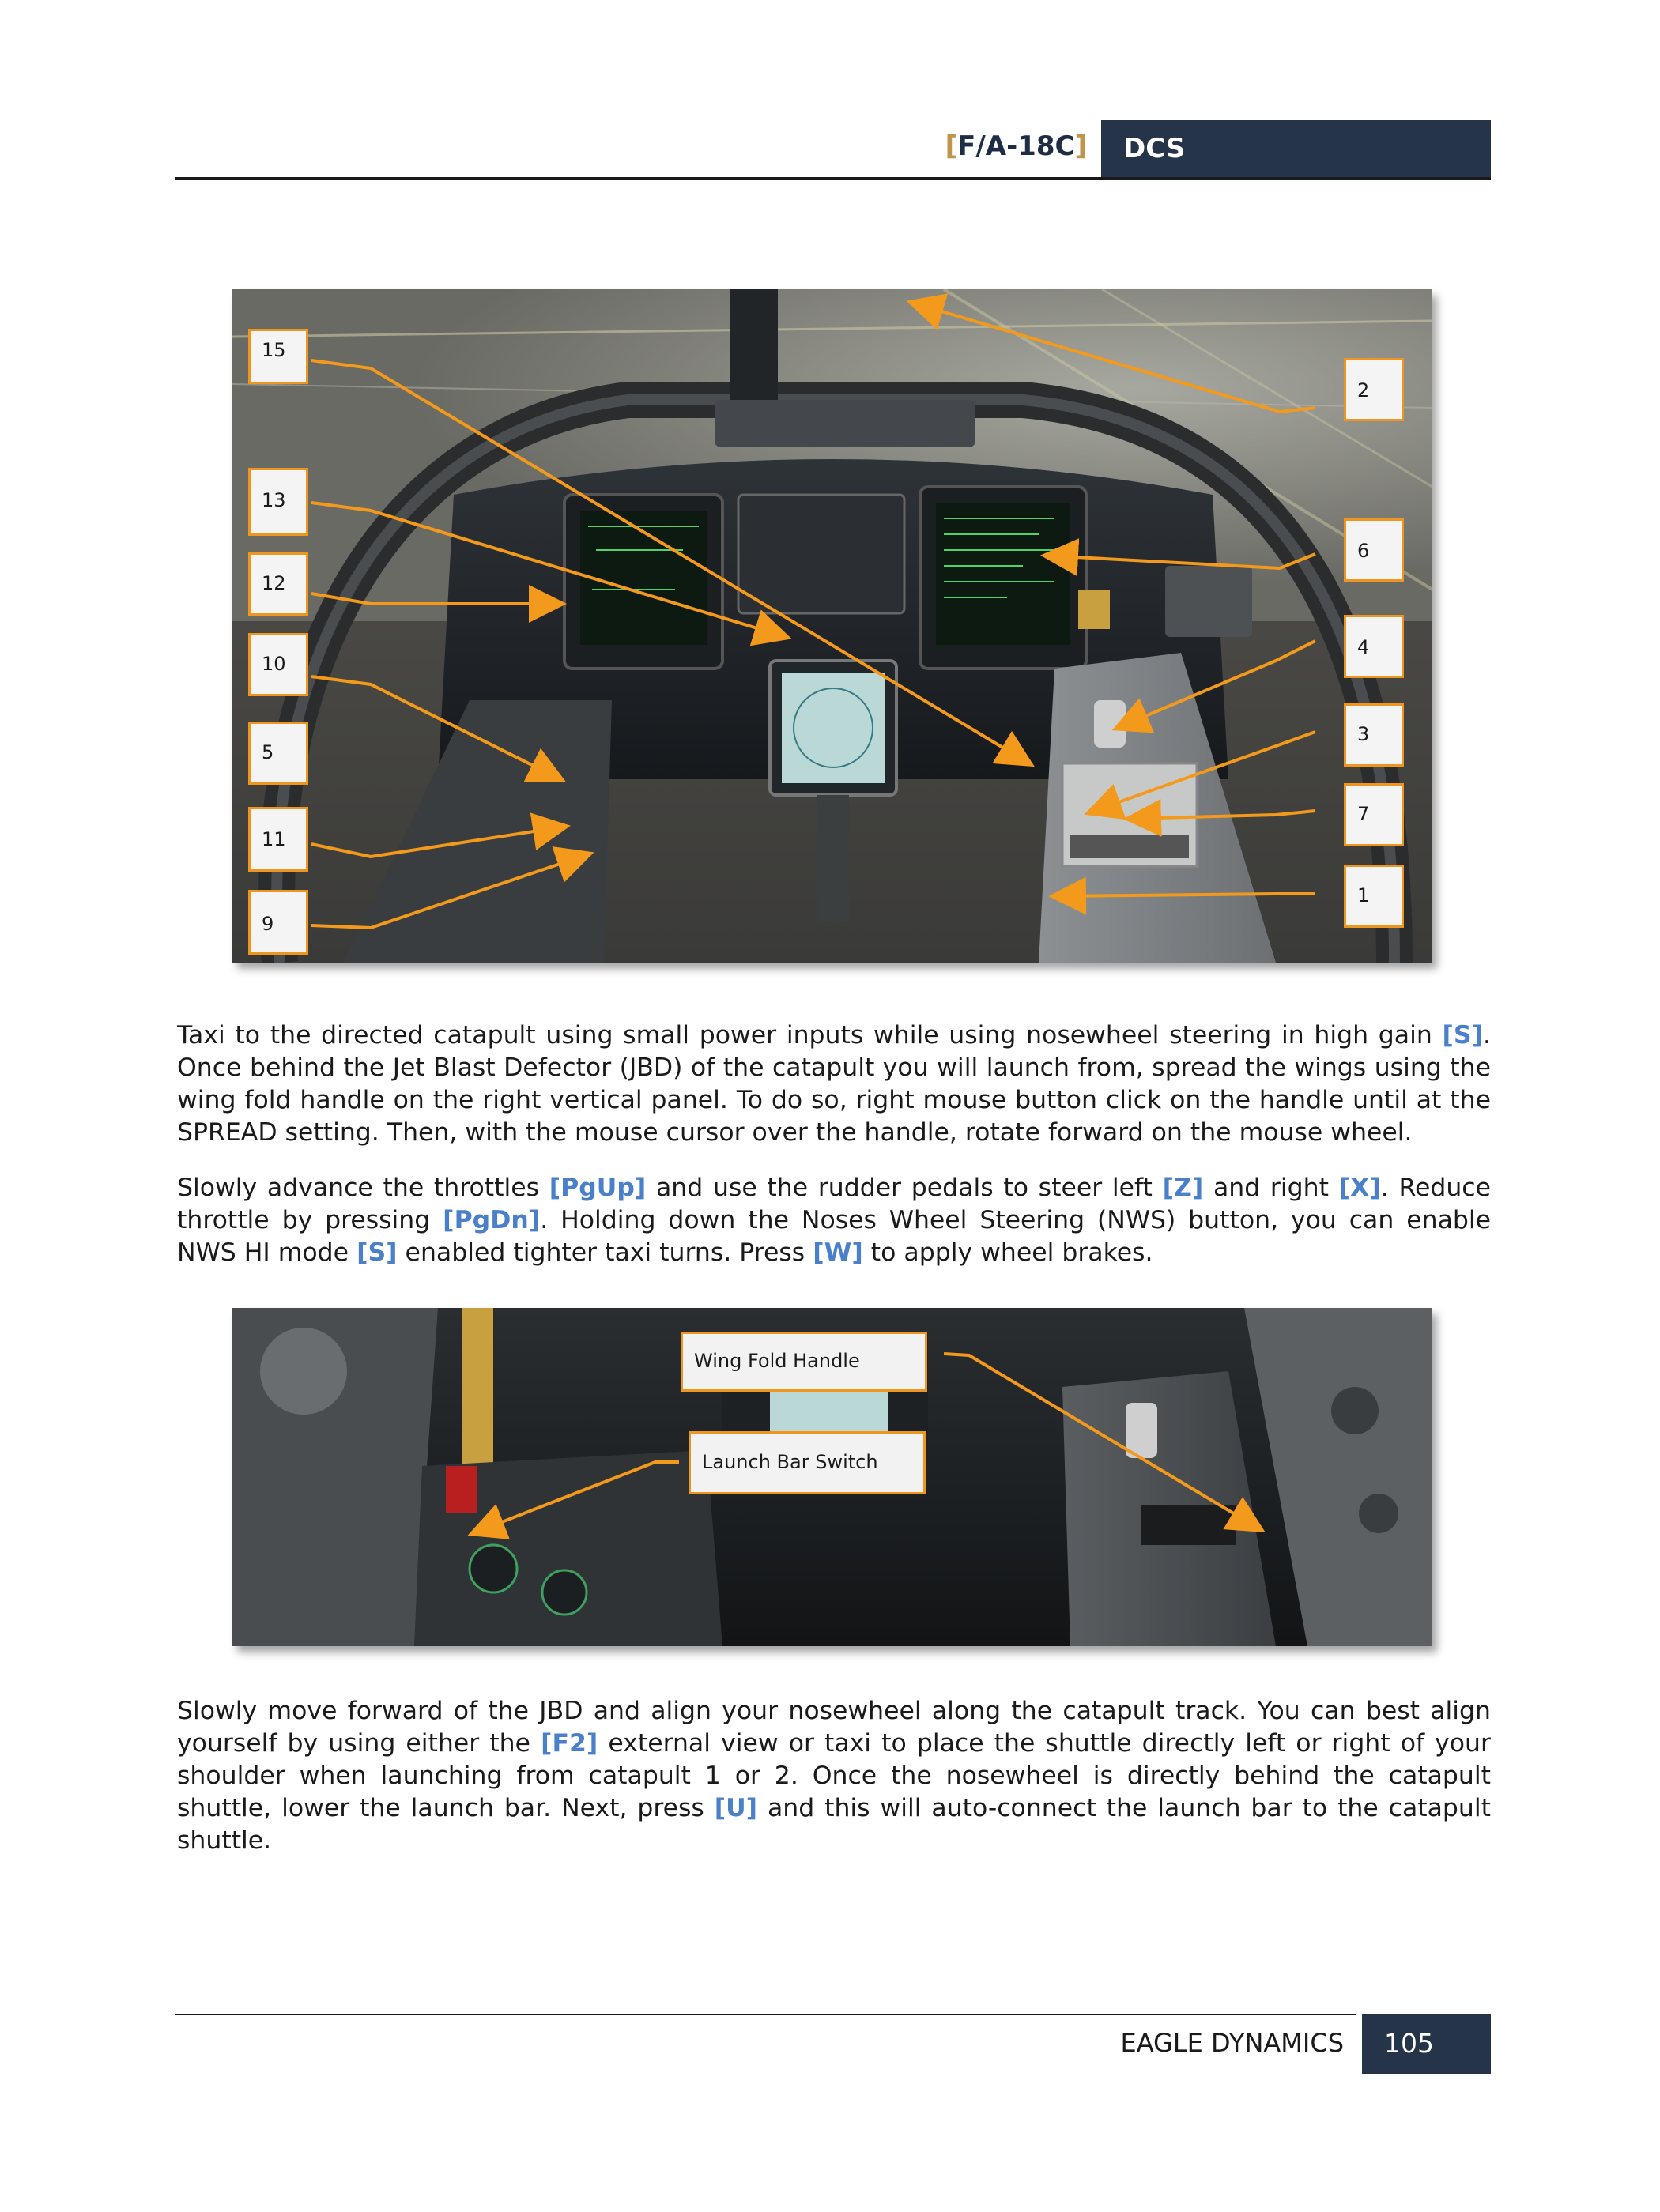 This screenshot has height=2212, width=1660. Describe the element at coordinates (951, 146) in the screenshot. I see `bracket-open: [` at that location.